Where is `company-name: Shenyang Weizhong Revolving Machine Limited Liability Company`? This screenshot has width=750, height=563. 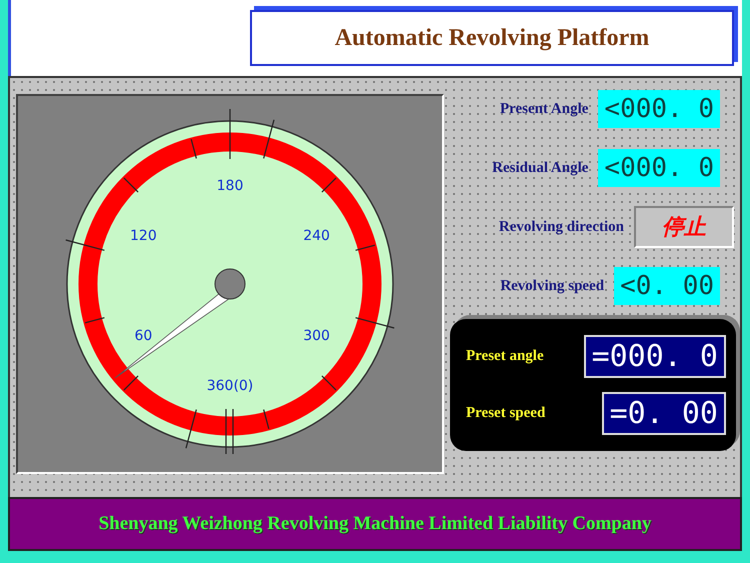 company-name: Shenyang Weizhong Revolving Machine Limited Liability Company is located at coordinates (375, 524).